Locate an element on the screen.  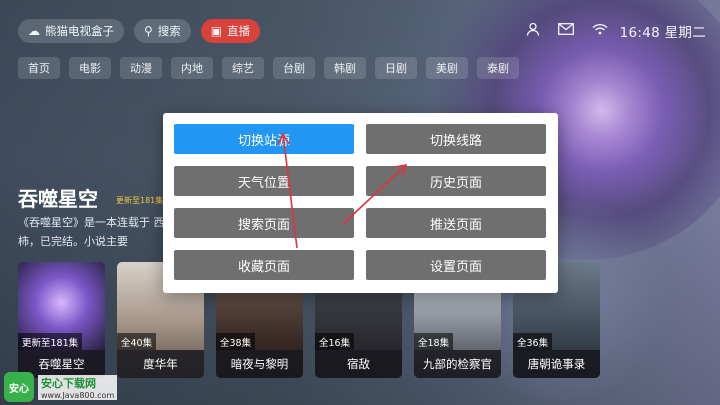
poster-title: 度华年 is located at coordinates (160, 364).